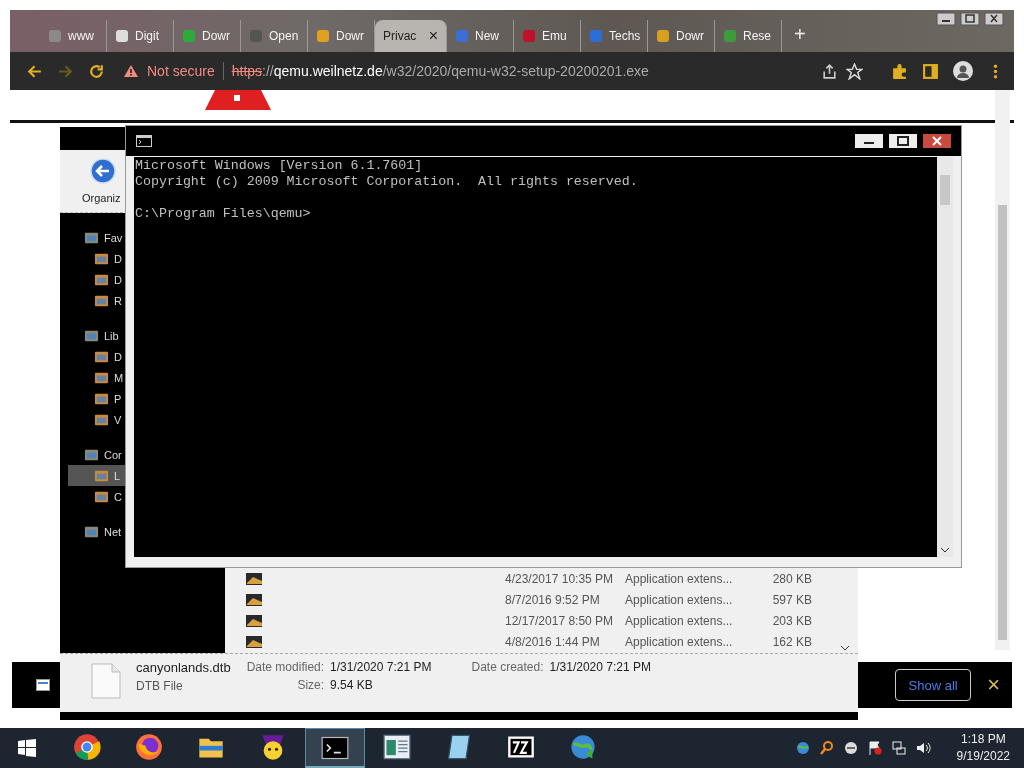  Describe the element at coordinates (553, 641) in the screenshot. I see `date-cell-text: 4/8/2016 1:44 PM` at that location.